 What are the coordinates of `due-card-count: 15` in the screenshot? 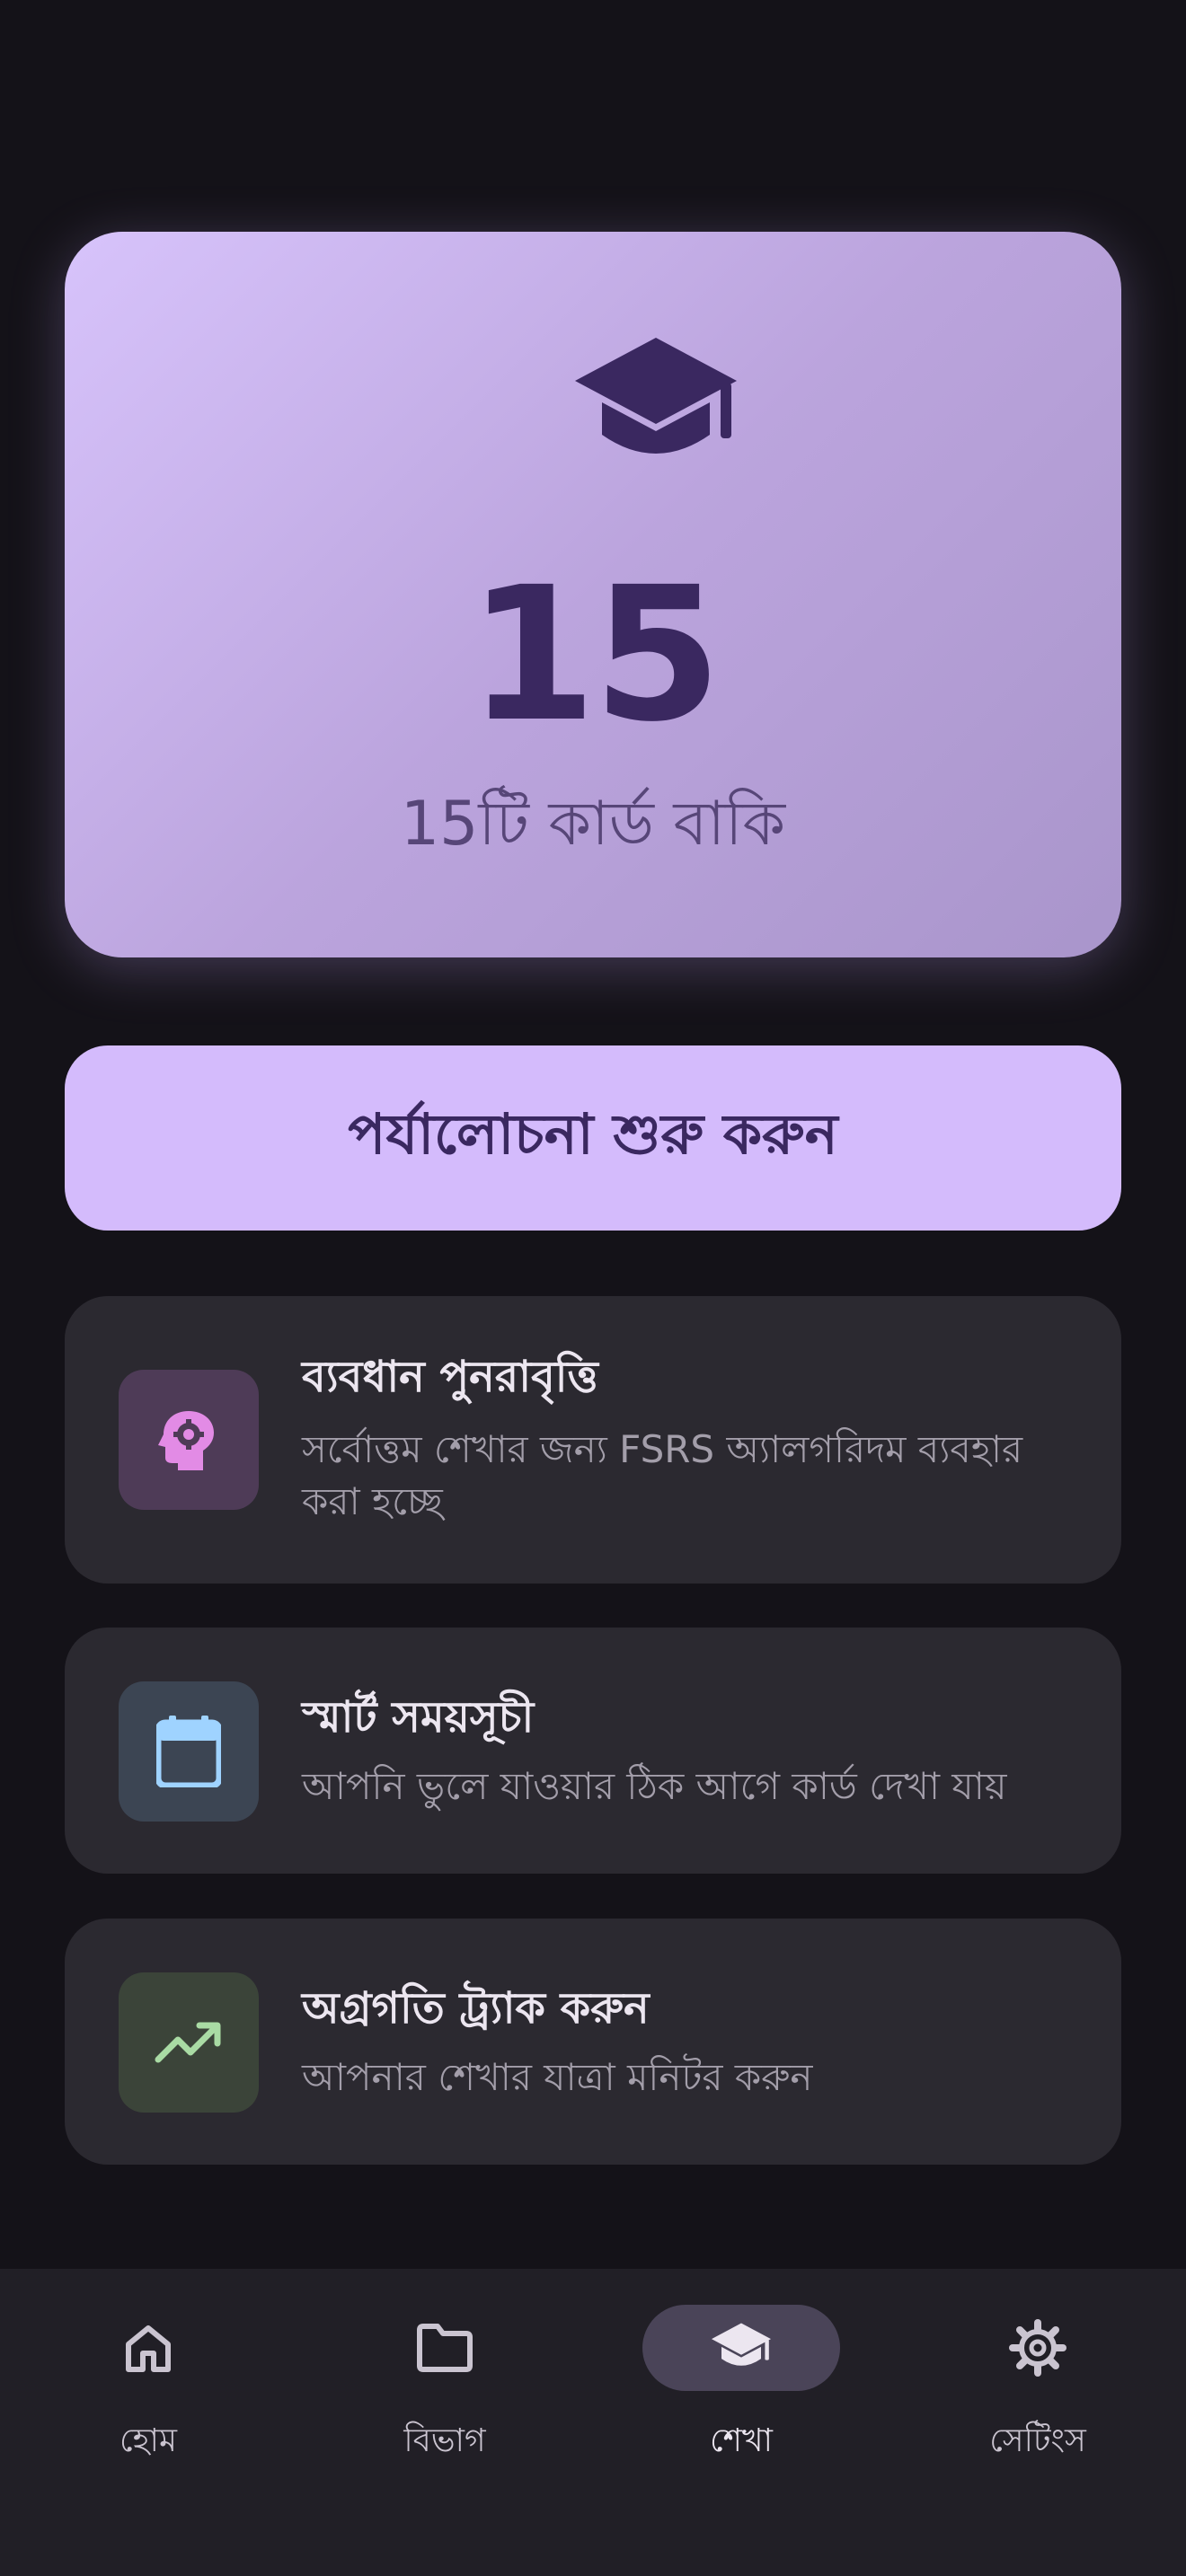 It's located at (594, 655).